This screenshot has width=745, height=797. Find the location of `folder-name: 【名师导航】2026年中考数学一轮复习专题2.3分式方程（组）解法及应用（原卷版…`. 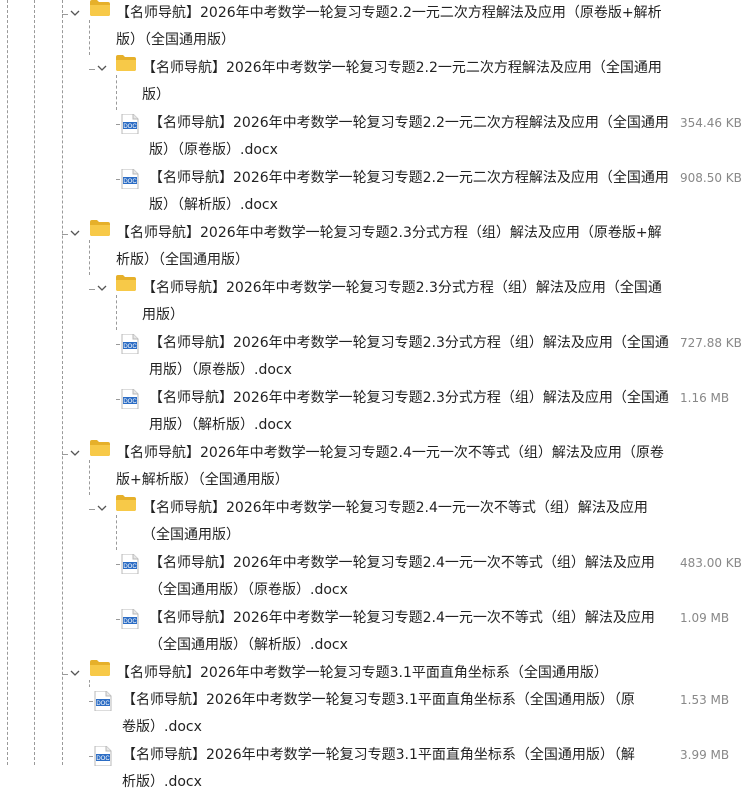

folder-name: 【名师导航】2026年中考数学一轮复习专题2.3分式方程（组）解法及应用（原卷版… is located at coordinates (392, 247).